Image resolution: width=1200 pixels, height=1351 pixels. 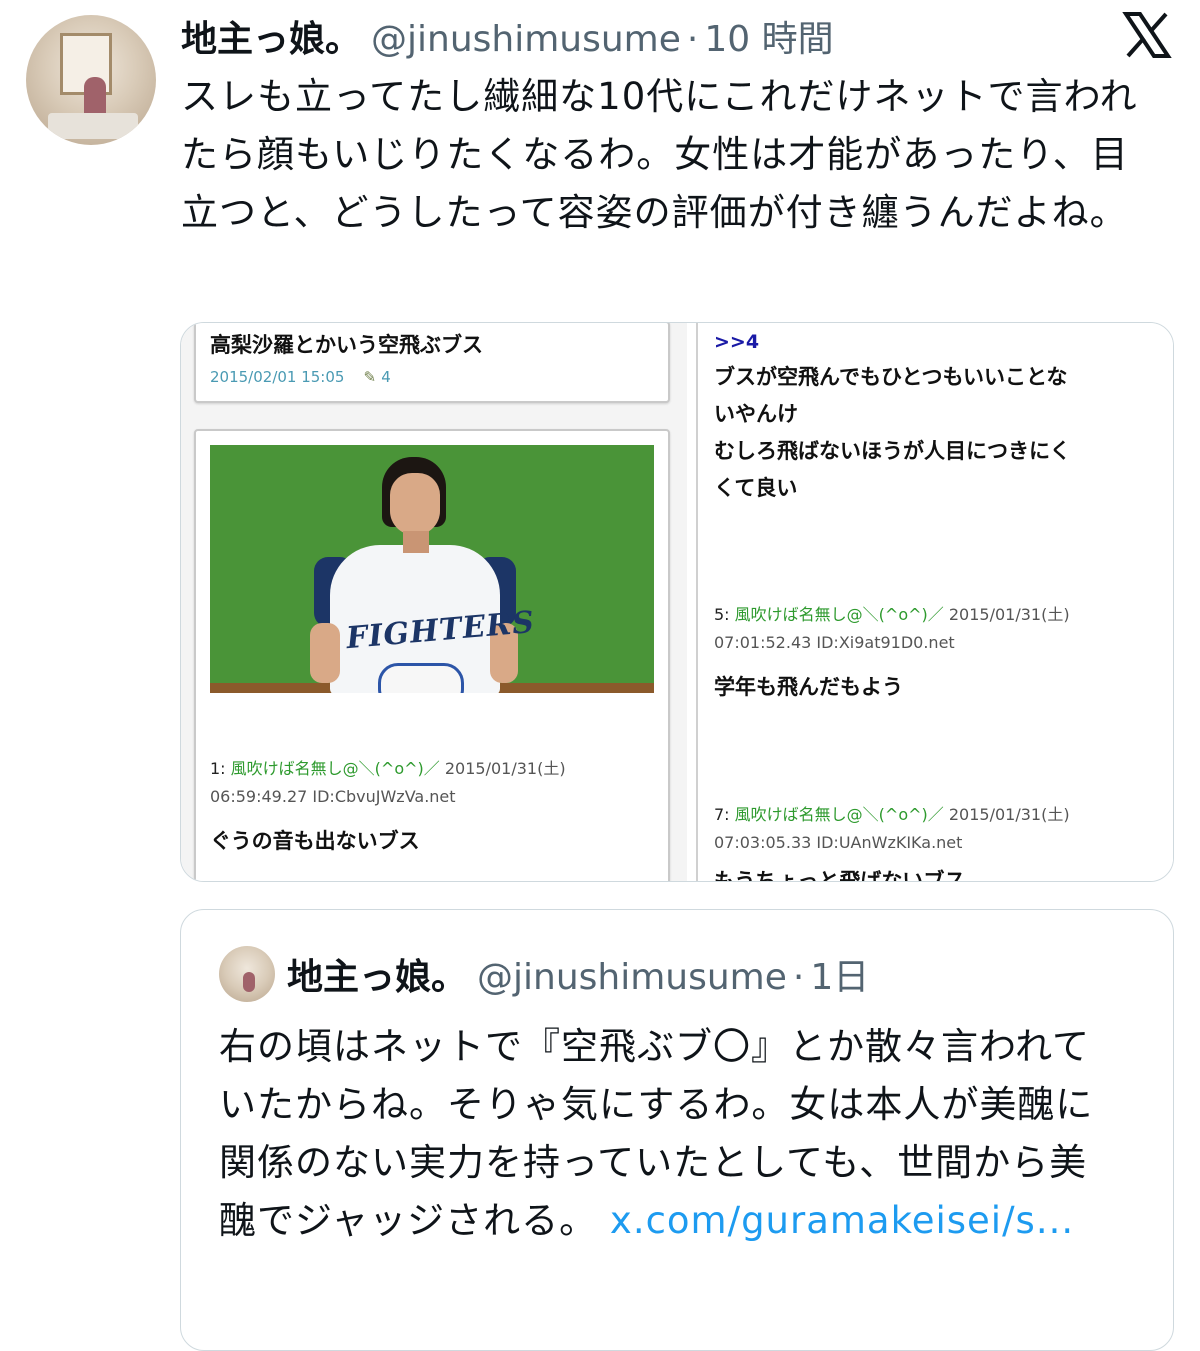 I want to click on quoted-header: 地主っ娘。 @jinushimusume · 1日, so click(x=578, y=974).